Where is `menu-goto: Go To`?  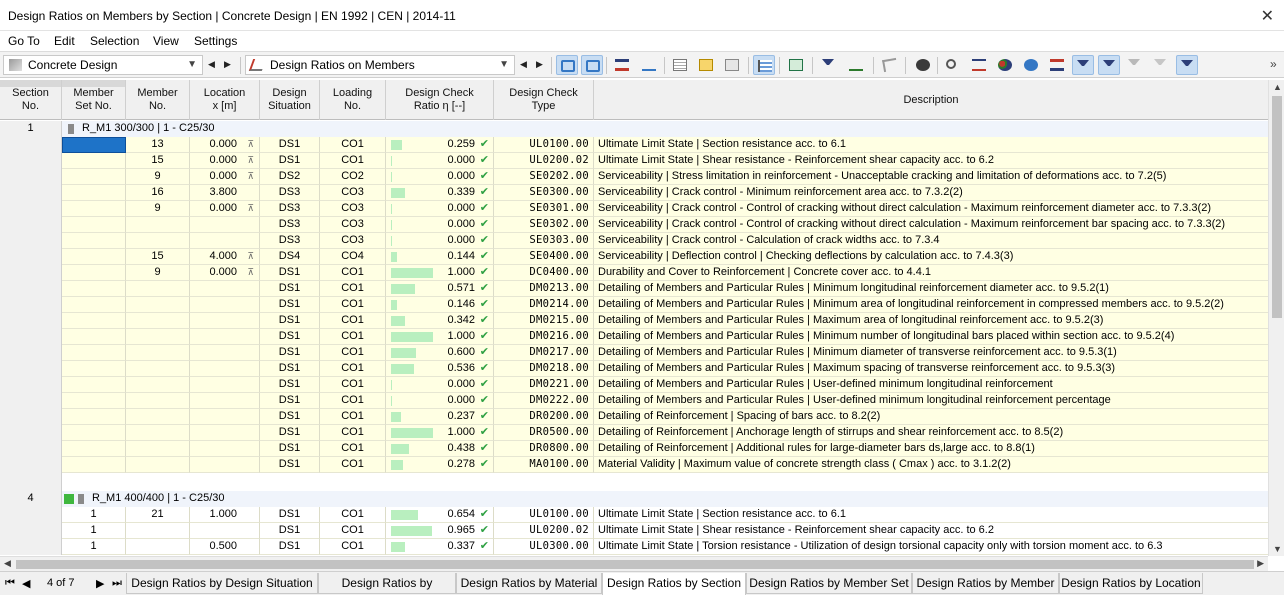 menu-goto: Go To is located at coordinates (24, 41).